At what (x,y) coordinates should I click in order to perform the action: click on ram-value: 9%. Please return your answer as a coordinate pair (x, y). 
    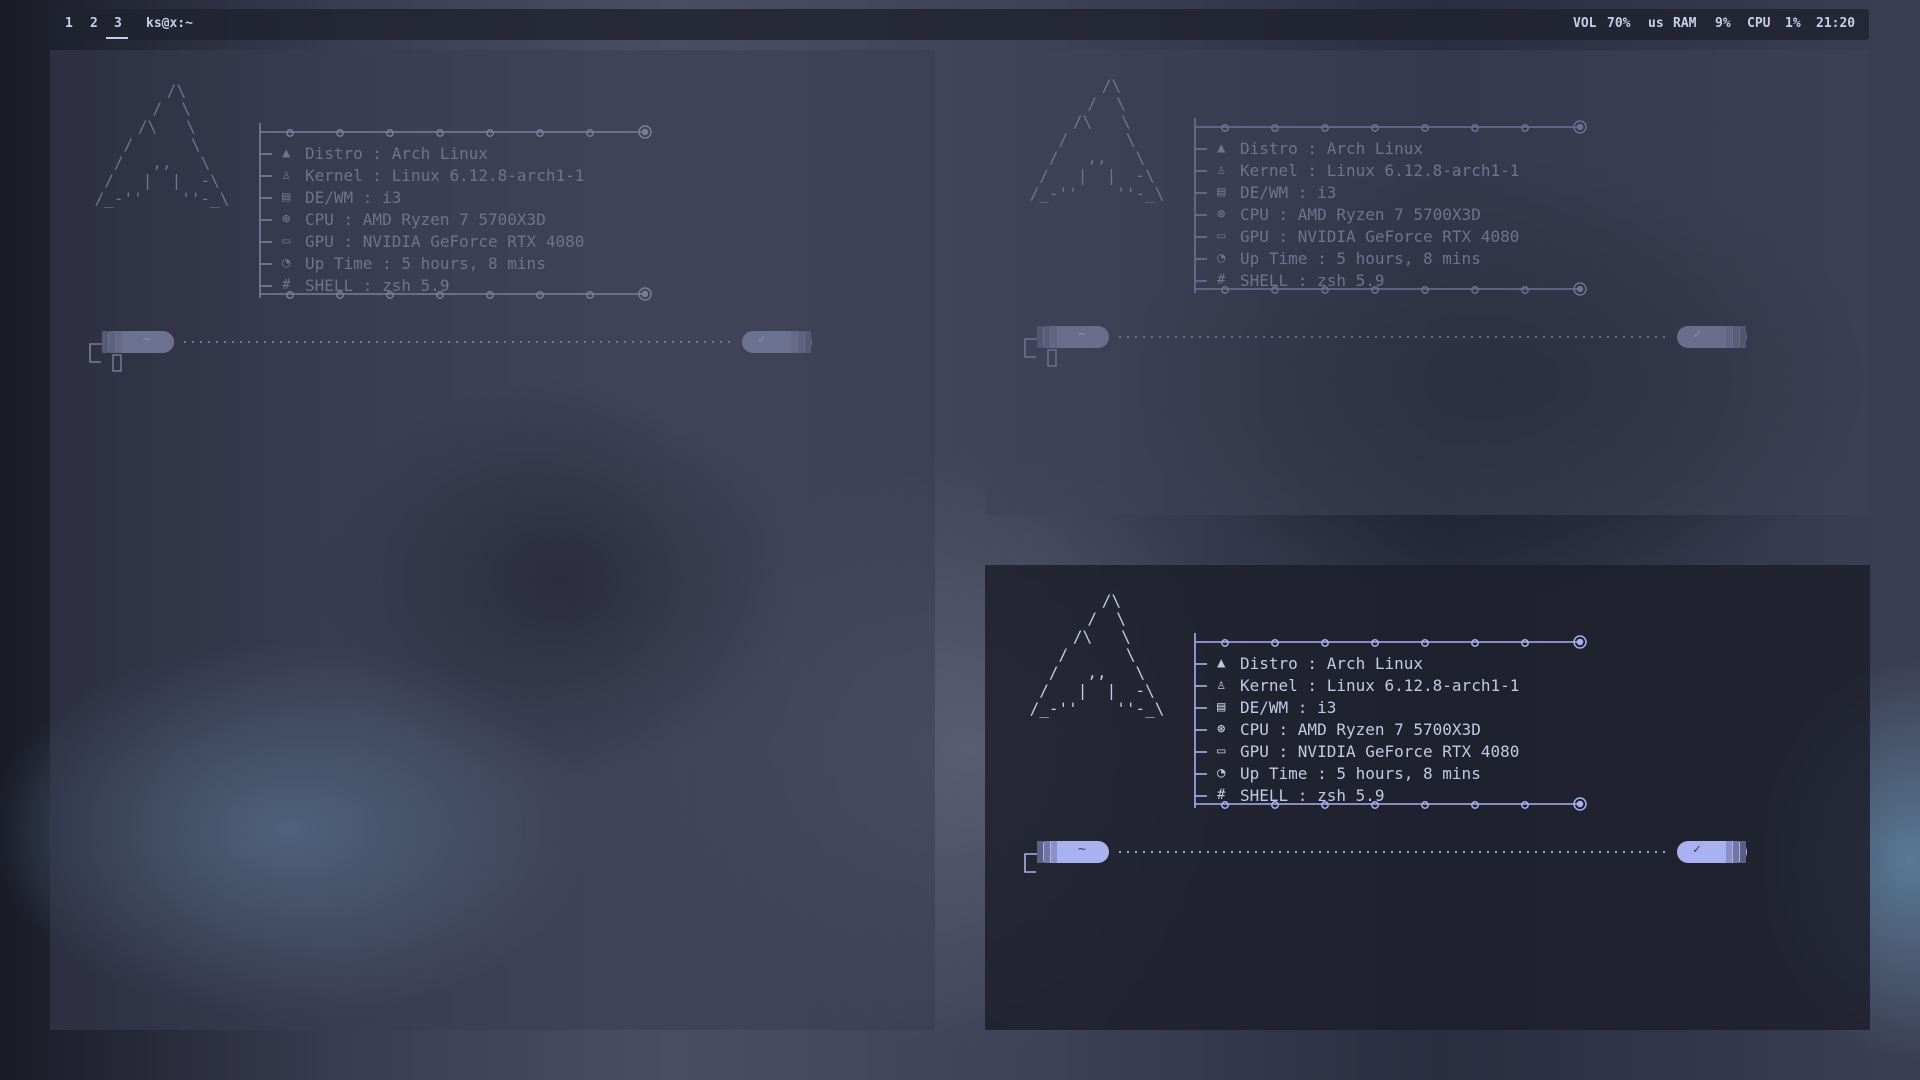
    Looking at the image, I should click on (1723, 23).